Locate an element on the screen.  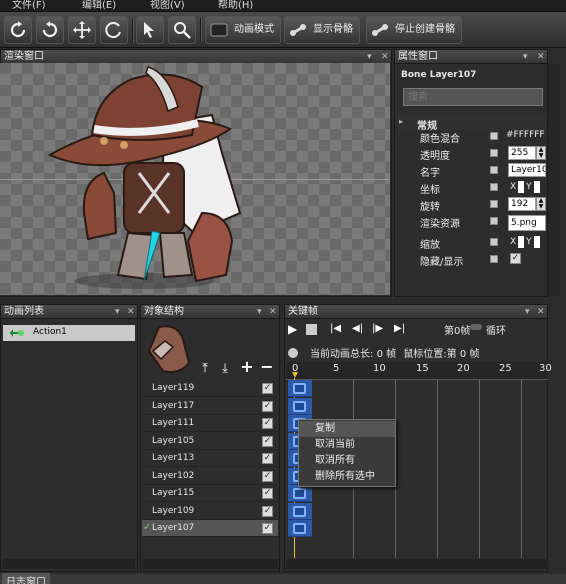
stop-create-bones-button: 停止创建骨骼 is located at coordinates (414, 30).